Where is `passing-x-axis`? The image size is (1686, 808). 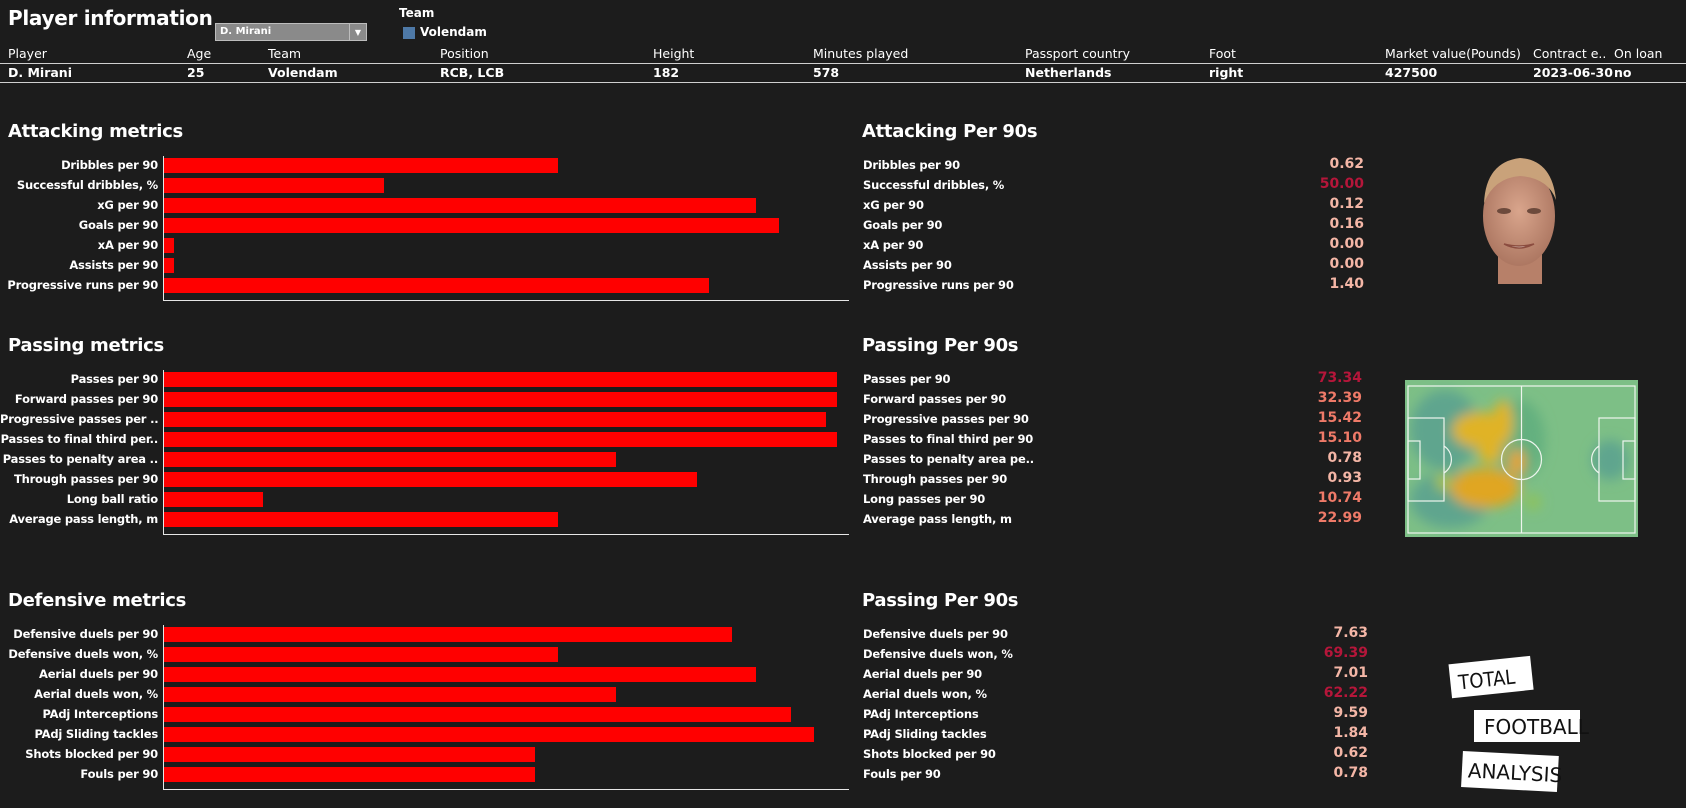 passing-x-axis is located at coordinates (506, 534).